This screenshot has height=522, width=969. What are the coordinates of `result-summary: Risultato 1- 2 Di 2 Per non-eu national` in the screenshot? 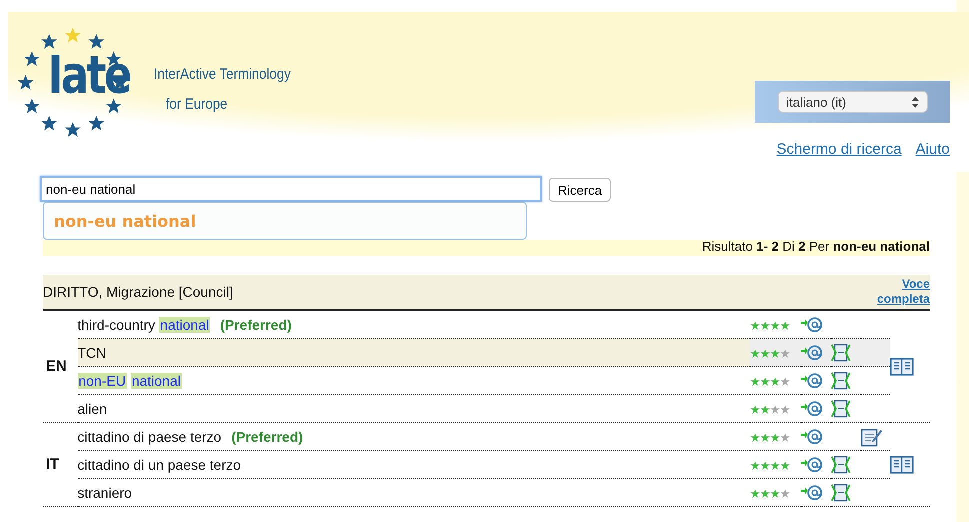 It's located at (816, 247).